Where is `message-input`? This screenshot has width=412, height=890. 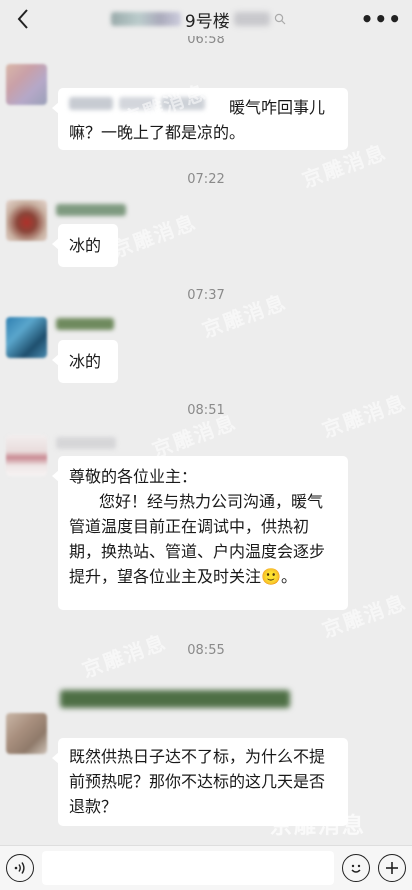
message-input is located at coordinates (188, 868).